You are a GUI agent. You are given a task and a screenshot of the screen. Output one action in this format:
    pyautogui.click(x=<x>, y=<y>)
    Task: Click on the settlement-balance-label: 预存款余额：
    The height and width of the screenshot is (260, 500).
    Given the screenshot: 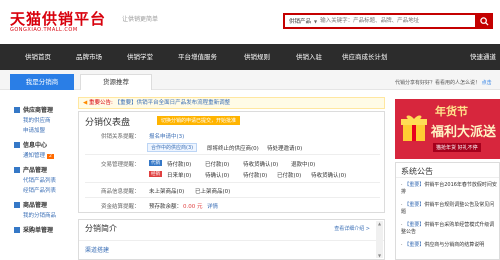 What is the action you would take?
    pyautogui.click(x=166, y=207)
    